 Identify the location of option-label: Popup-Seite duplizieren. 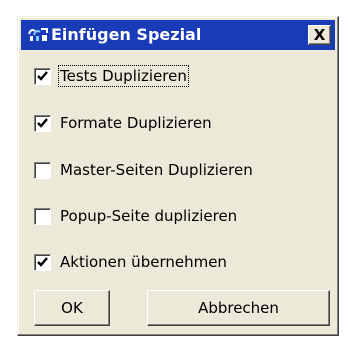
(149, 216).